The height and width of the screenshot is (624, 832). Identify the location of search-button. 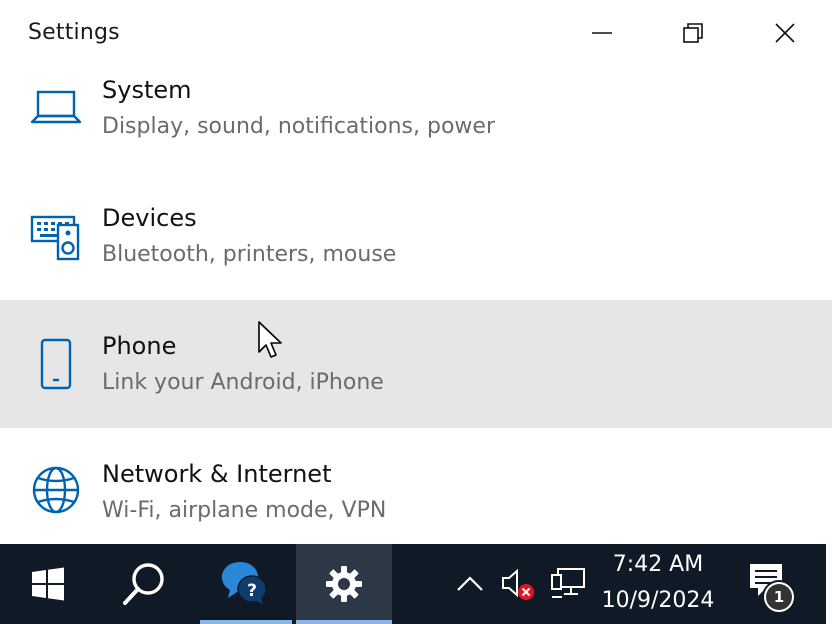
(144, 584).